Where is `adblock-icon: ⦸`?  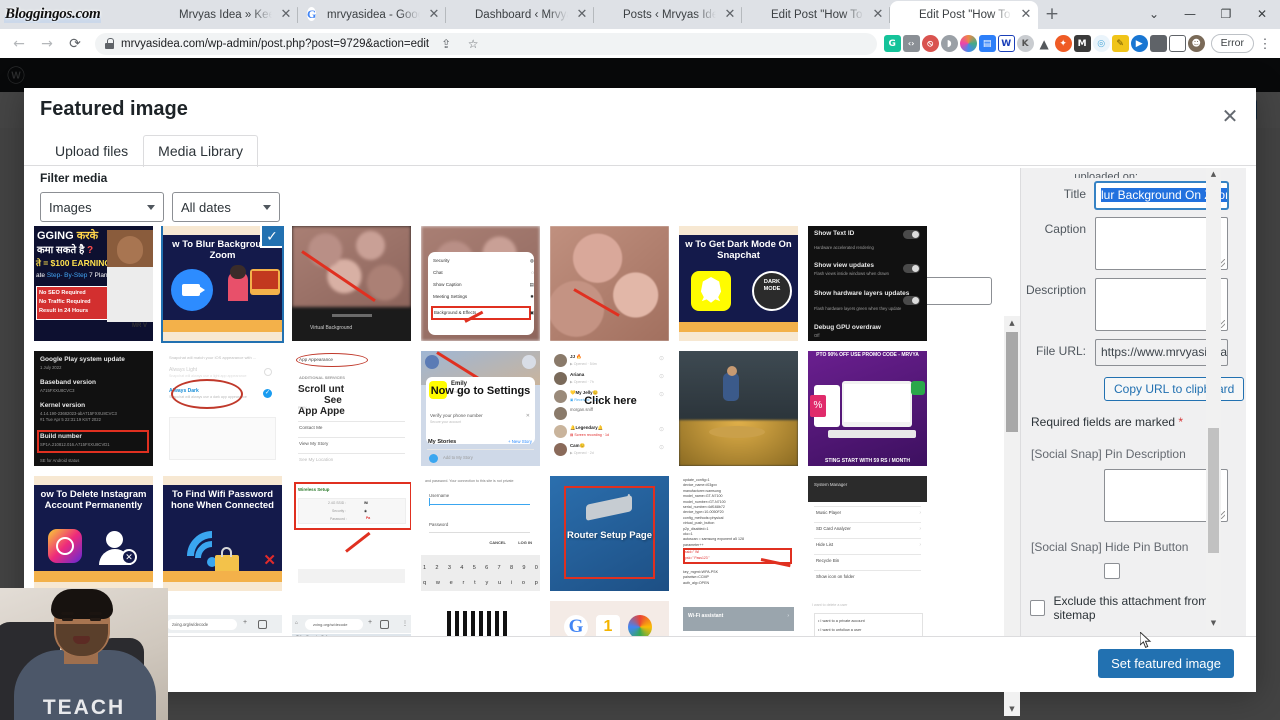 adblock-icon: ⦸ is located at coordinates (930, 43).